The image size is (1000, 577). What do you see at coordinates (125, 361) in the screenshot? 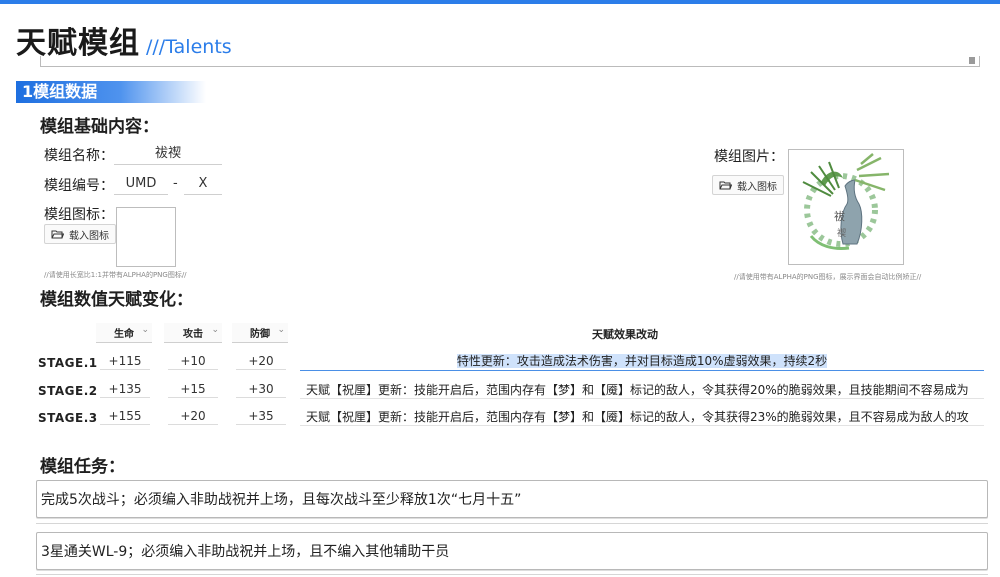
I see `stat-hp-field: +115` at bounding box center [125, 361].